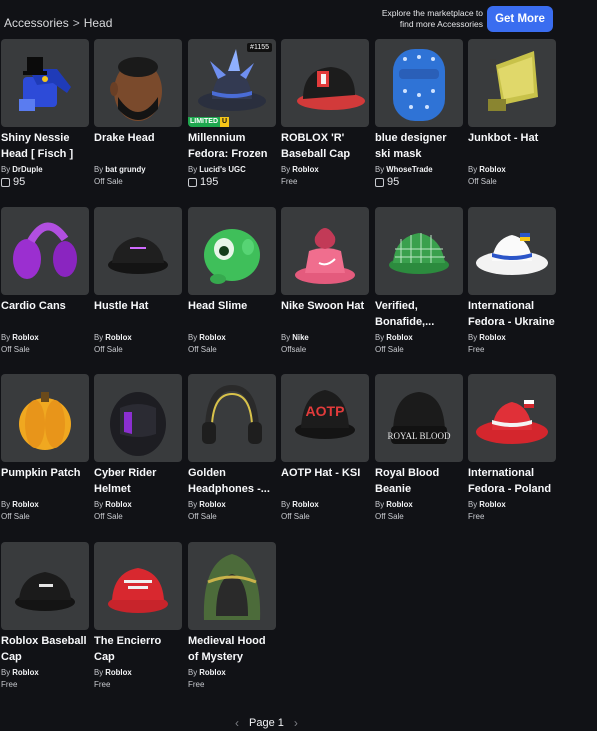 This screenshot has width=597, height=731. I want to click on drake-head-icon, so click(136, 89).